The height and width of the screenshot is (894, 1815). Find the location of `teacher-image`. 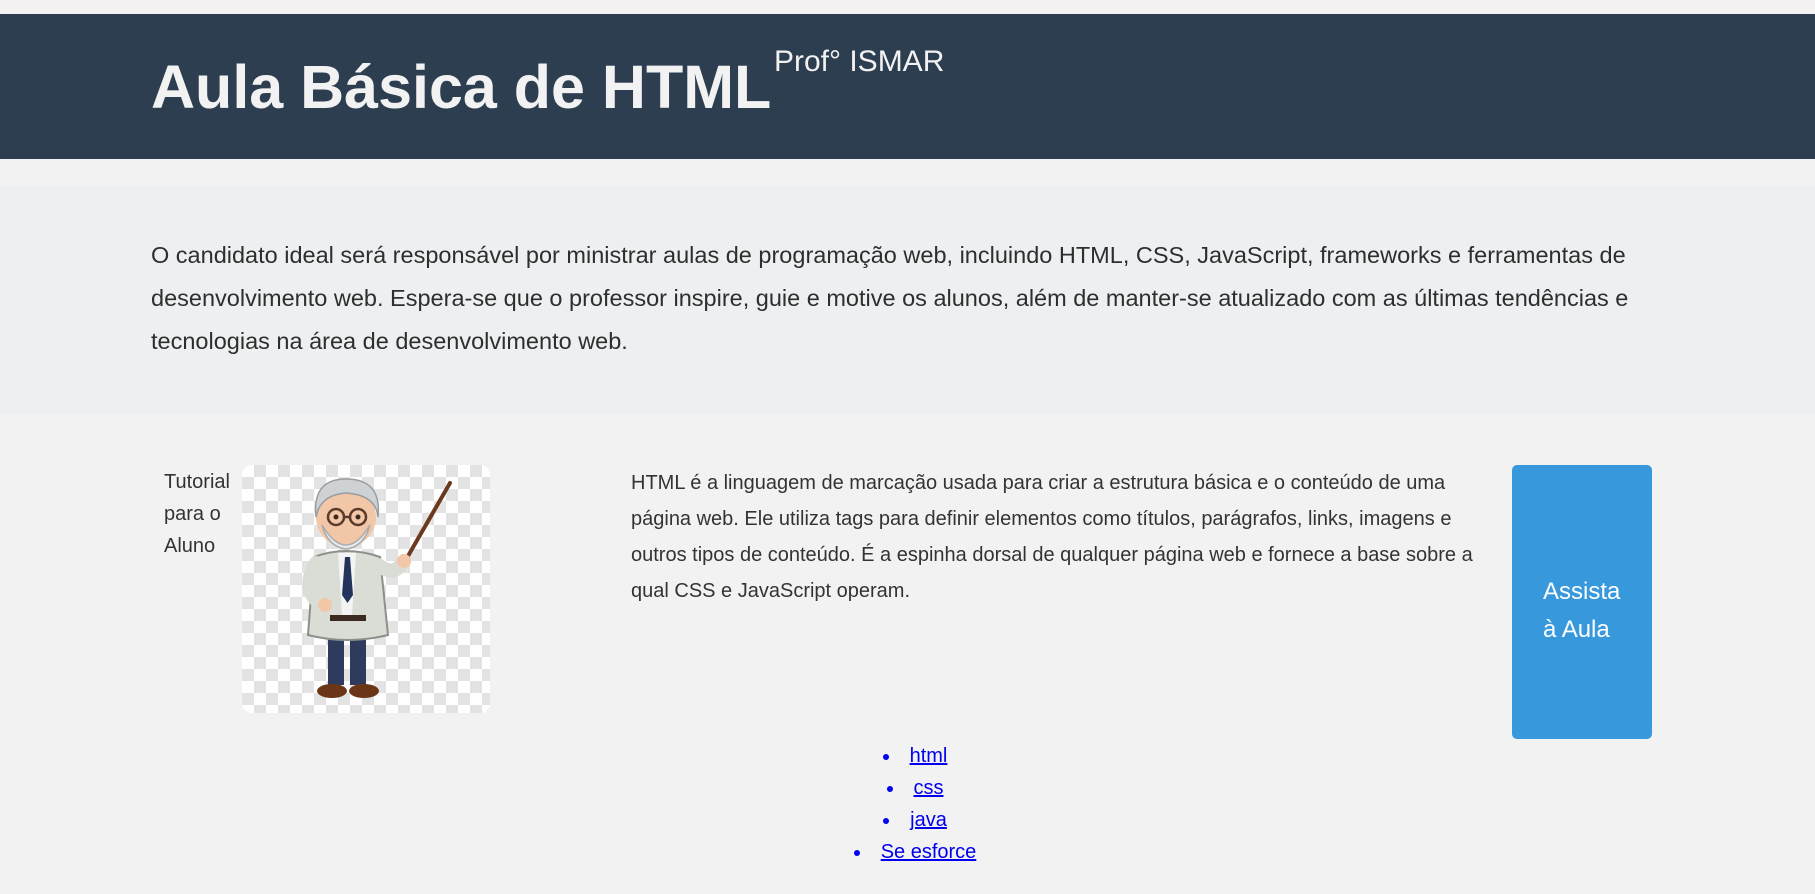

teacher-image is located at coordinates (366, 589).